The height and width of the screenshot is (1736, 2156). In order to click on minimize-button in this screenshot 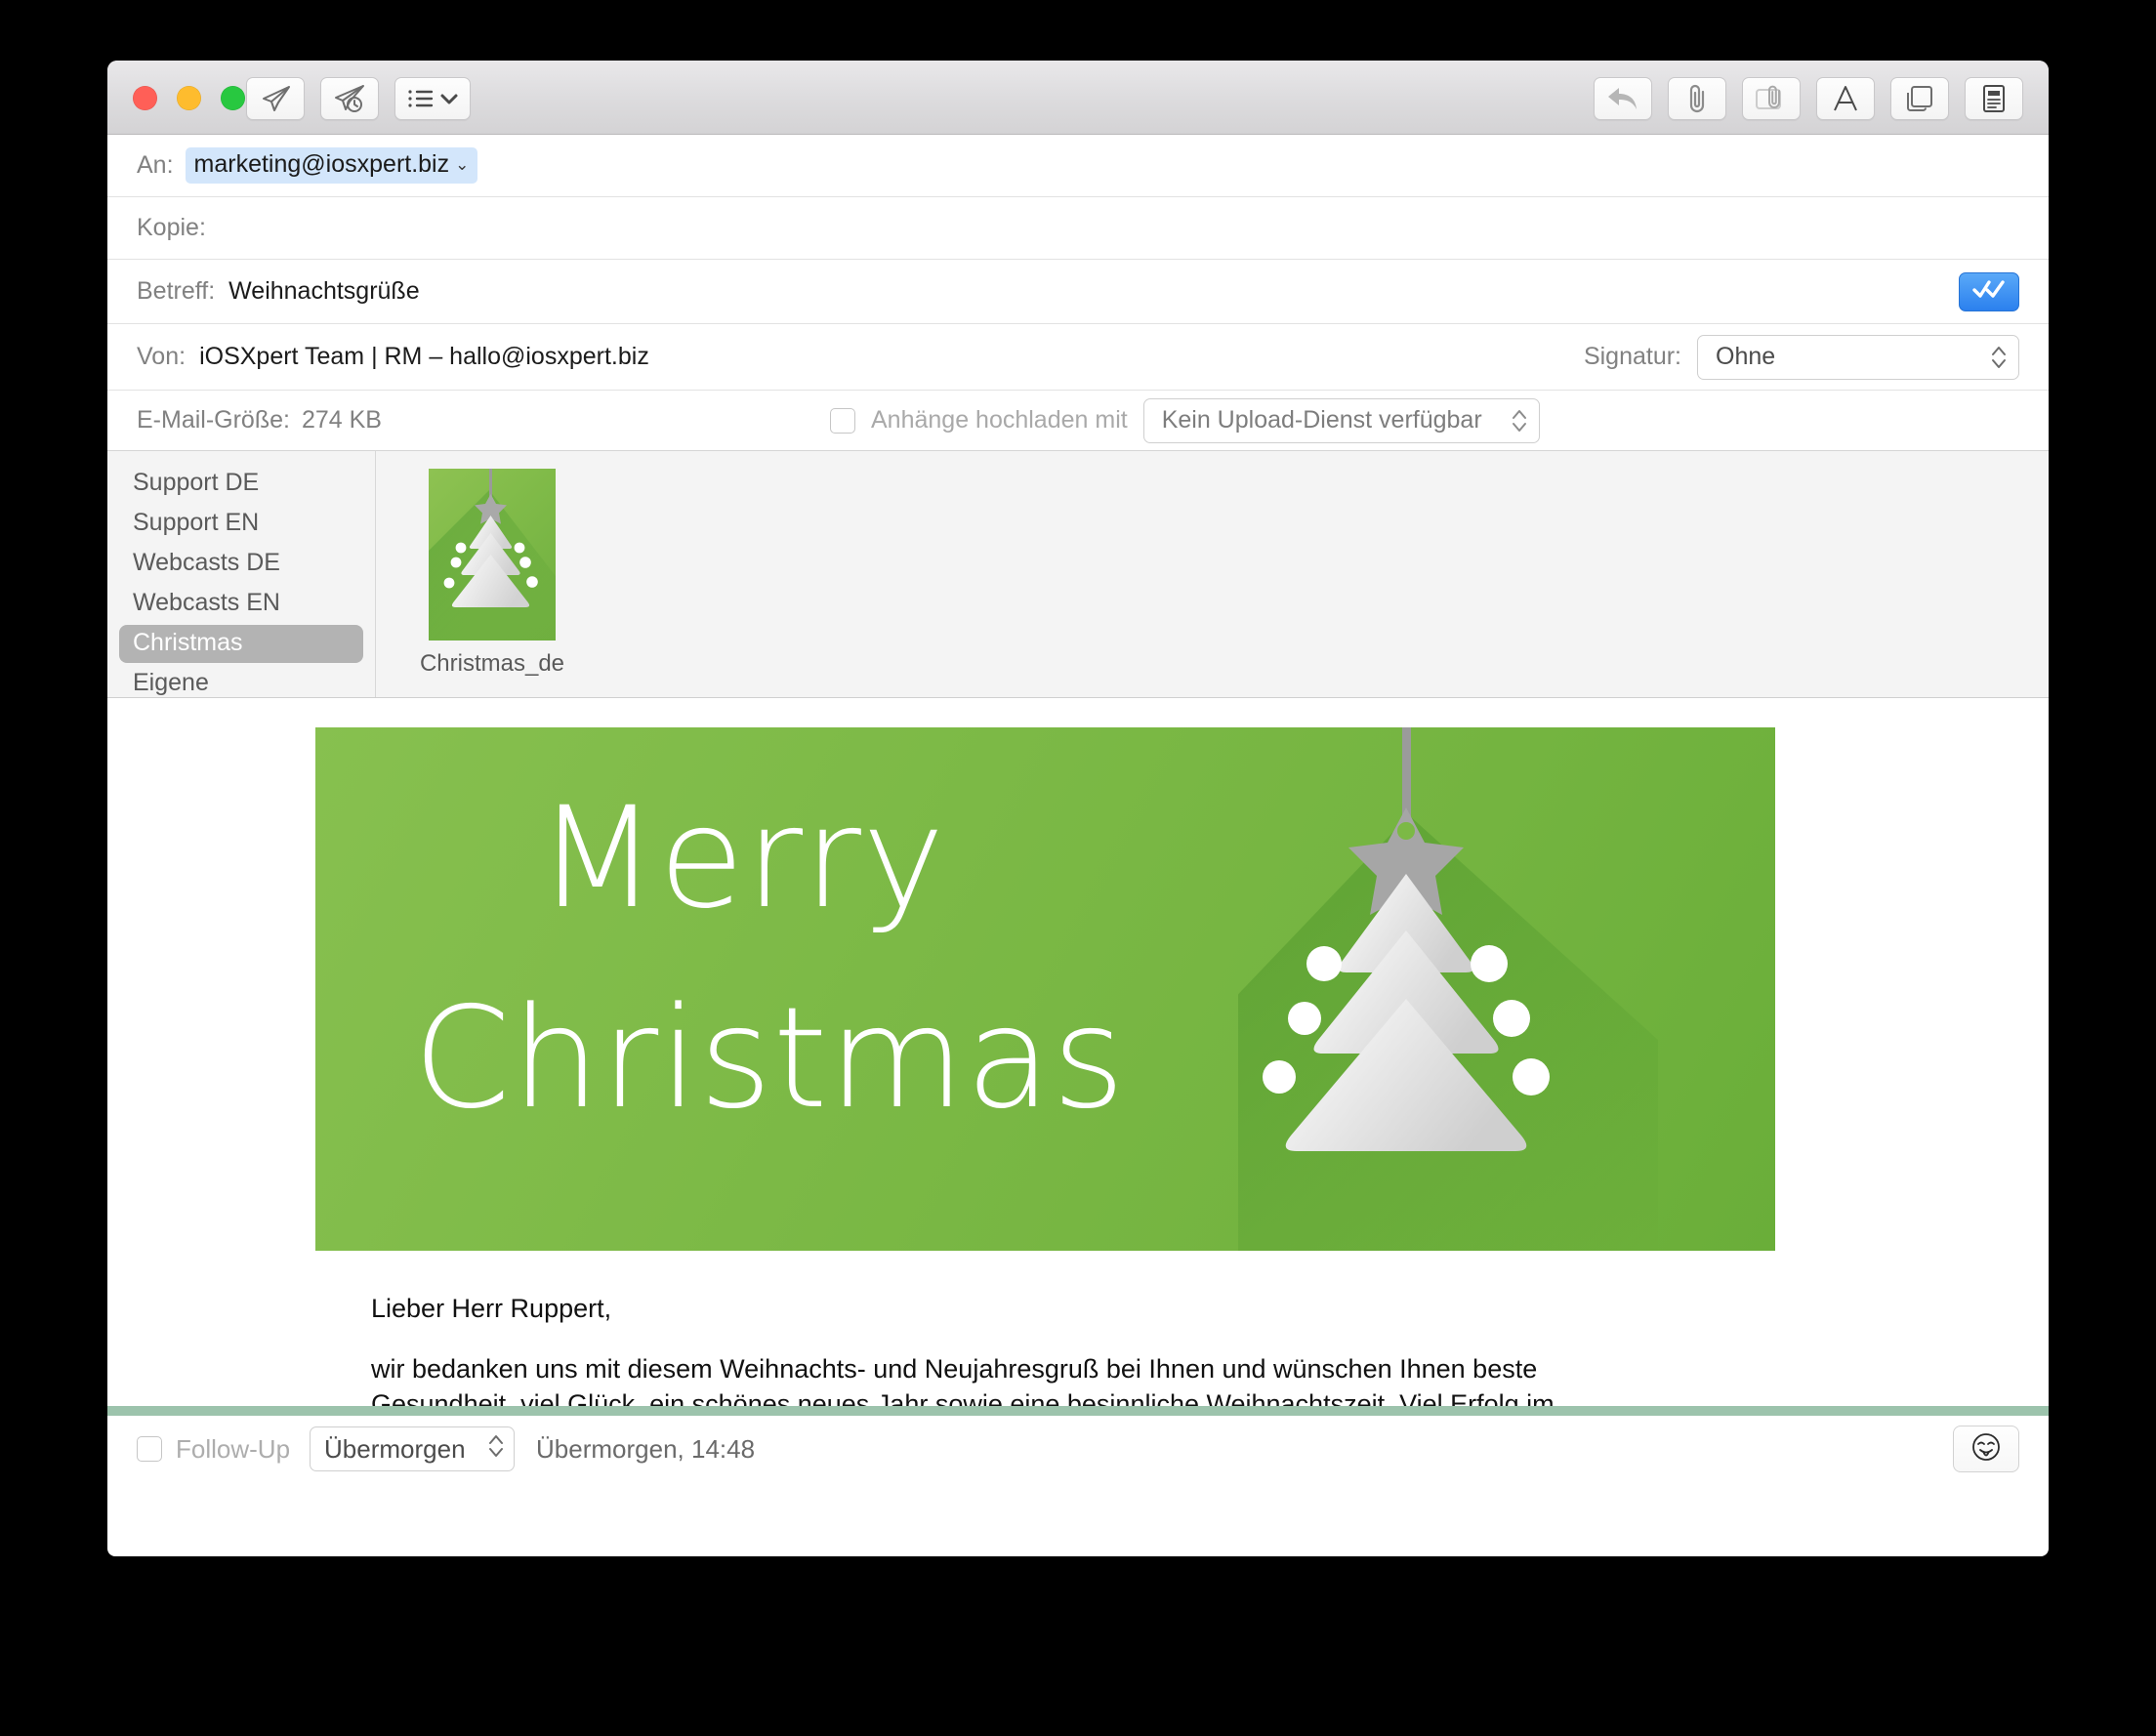, I will do `click(189, 98)`.